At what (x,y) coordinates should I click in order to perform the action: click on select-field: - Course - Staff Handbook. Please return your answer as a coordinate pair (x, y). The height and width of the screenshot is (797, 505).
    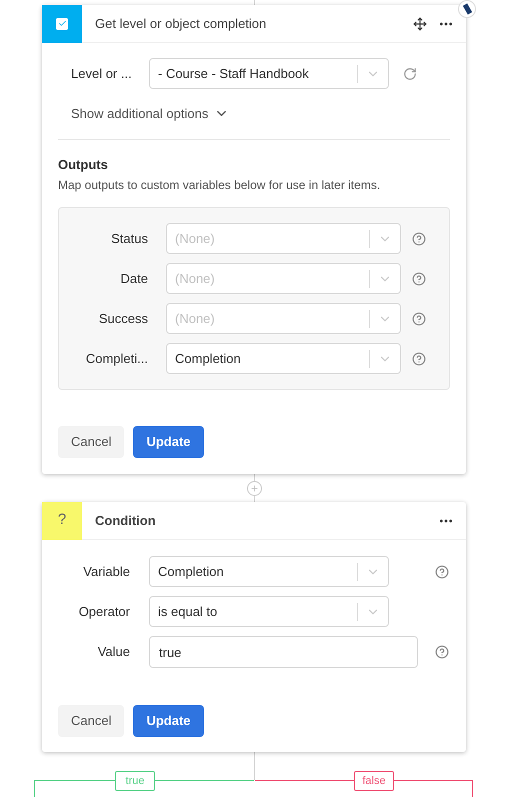
    Looking at the image, I should click on (269, 73).